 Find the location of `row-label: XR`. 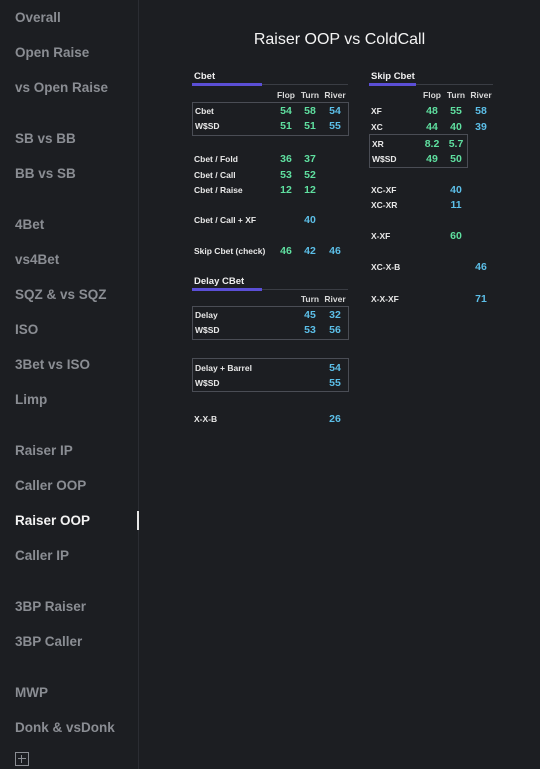

row-label: XR is located at coordinates (378, 144).